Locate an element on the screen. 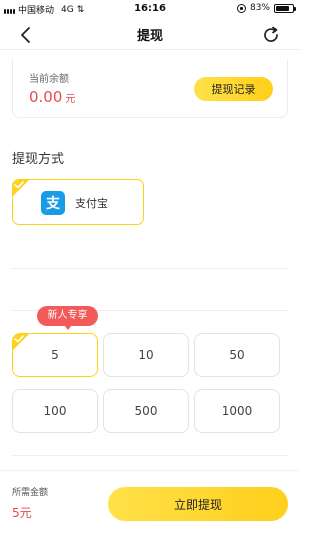 The height and width of the screenshot is (534, 320). status-bar: 中国移动 4G ⇅ 16:16 83% is located at coordinates (150, 9).